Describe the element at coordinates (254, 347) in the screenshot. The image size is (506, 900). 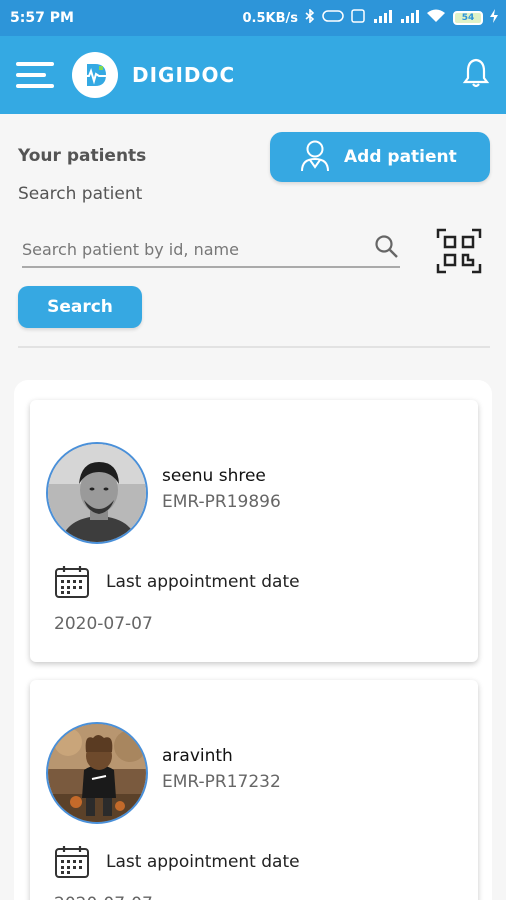
I see `divider` at that location.